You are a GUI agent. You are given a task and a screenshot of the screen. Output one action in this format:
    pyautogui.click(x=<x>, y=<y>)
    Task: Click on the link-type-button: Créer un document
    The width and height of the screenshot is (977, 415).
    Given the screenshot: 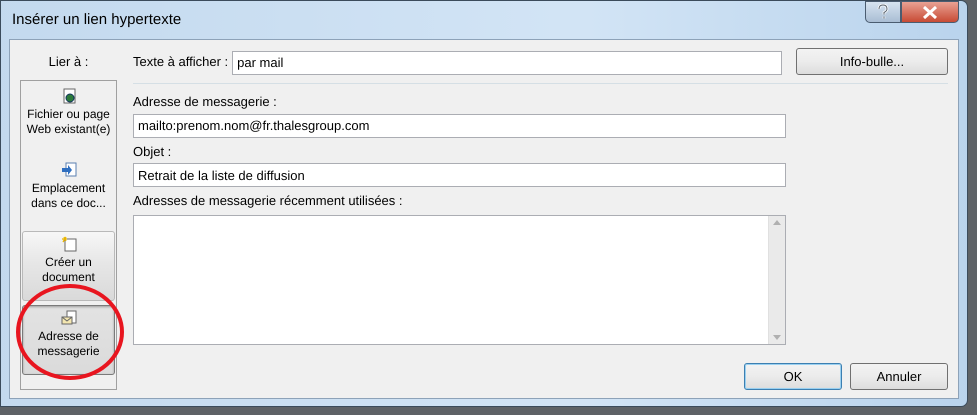 What is the action you would take?
    pyautogui.click(x=68, y=265)
    